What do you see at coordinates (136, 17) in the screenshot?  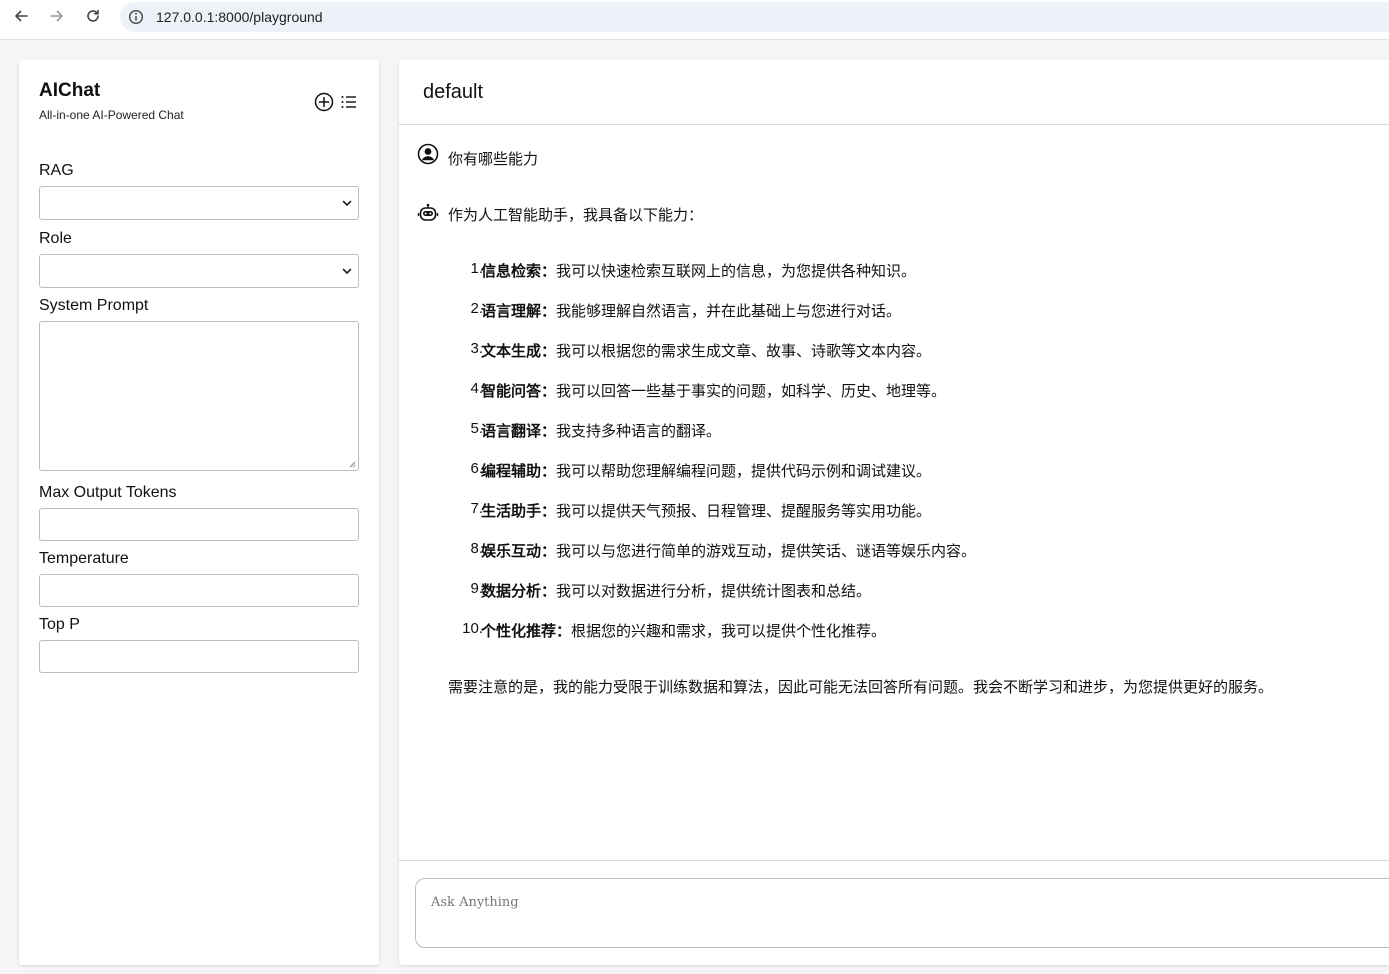 I see `site-info-icon` at bounding box center [136, 17].